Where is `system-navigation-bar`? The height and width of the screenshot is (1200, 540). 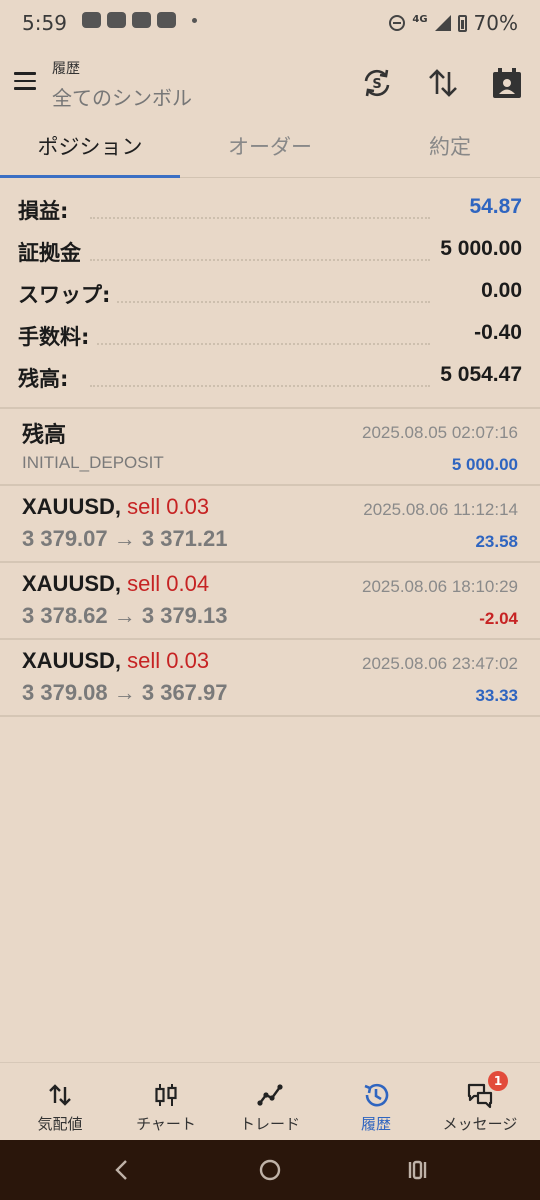 system-navigation-bar is located at coordinates (270, 1170).